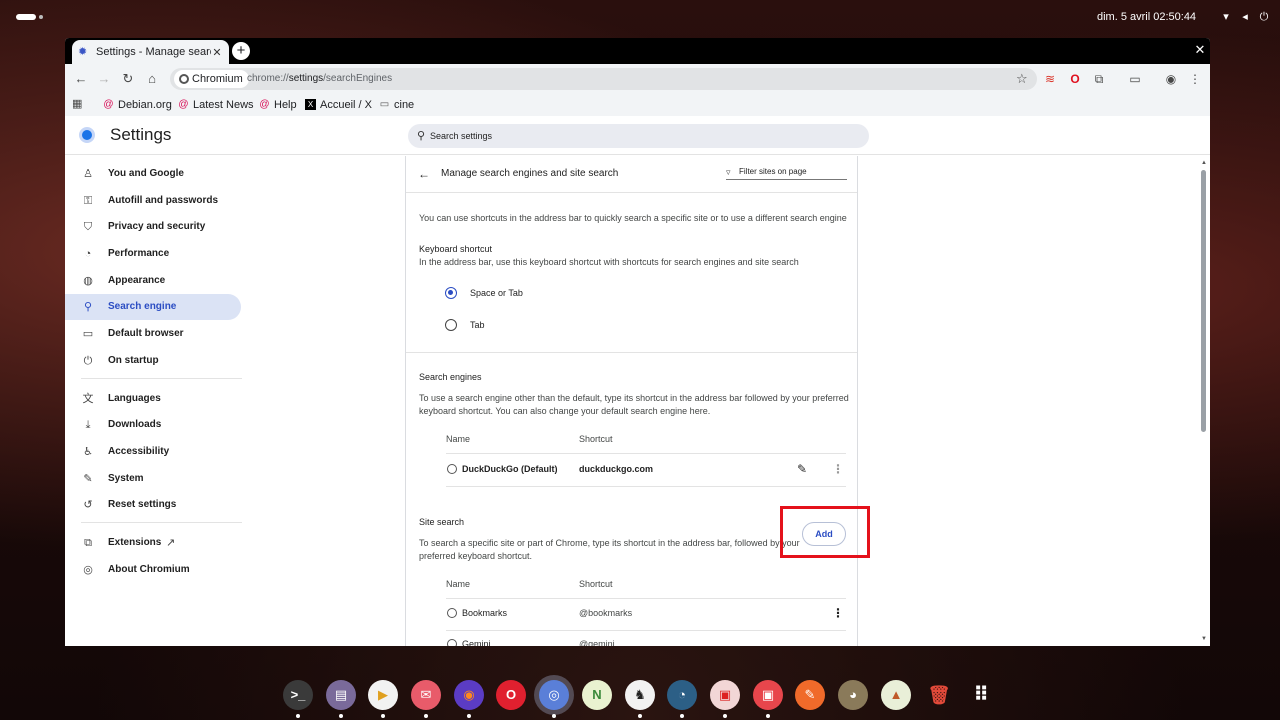  Describe the element at coordinates (426, 699) in the screenshot. I see `dock-app-mail: ✉` at that location.